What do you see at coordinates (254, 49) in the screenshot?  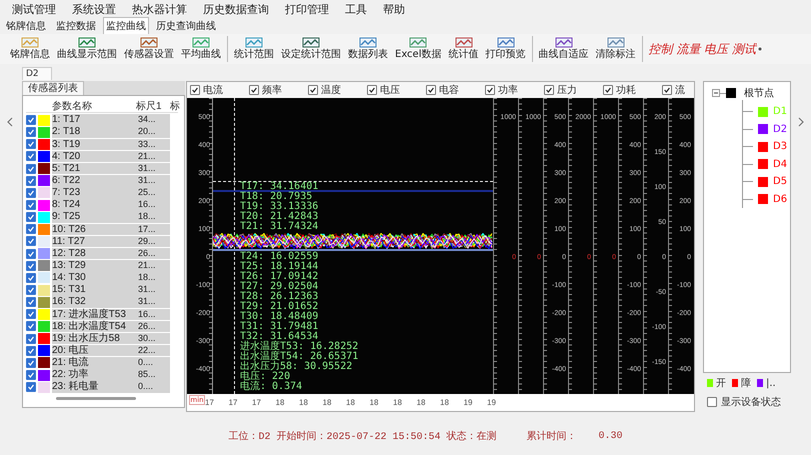 I see `toolbar-button: 统计范围` at bounding box center [254, 49].